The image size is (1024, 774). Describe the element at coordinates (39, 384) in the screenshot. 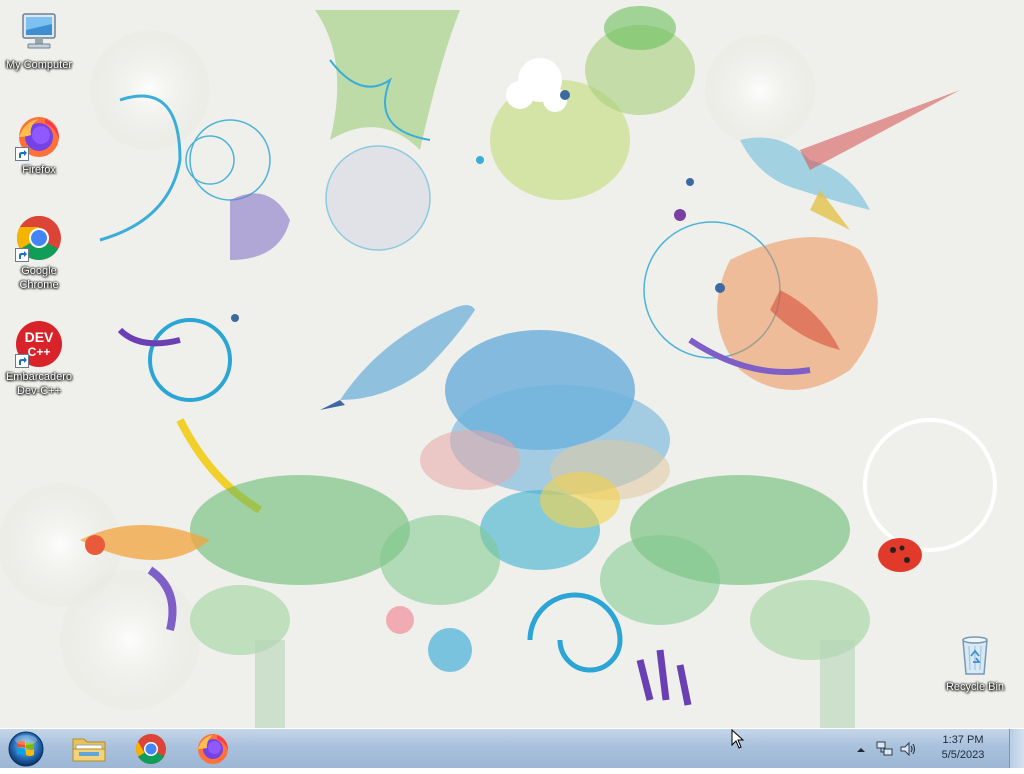

I see `desktop-icon-label: Embarcadero Dev-C++` at that location.